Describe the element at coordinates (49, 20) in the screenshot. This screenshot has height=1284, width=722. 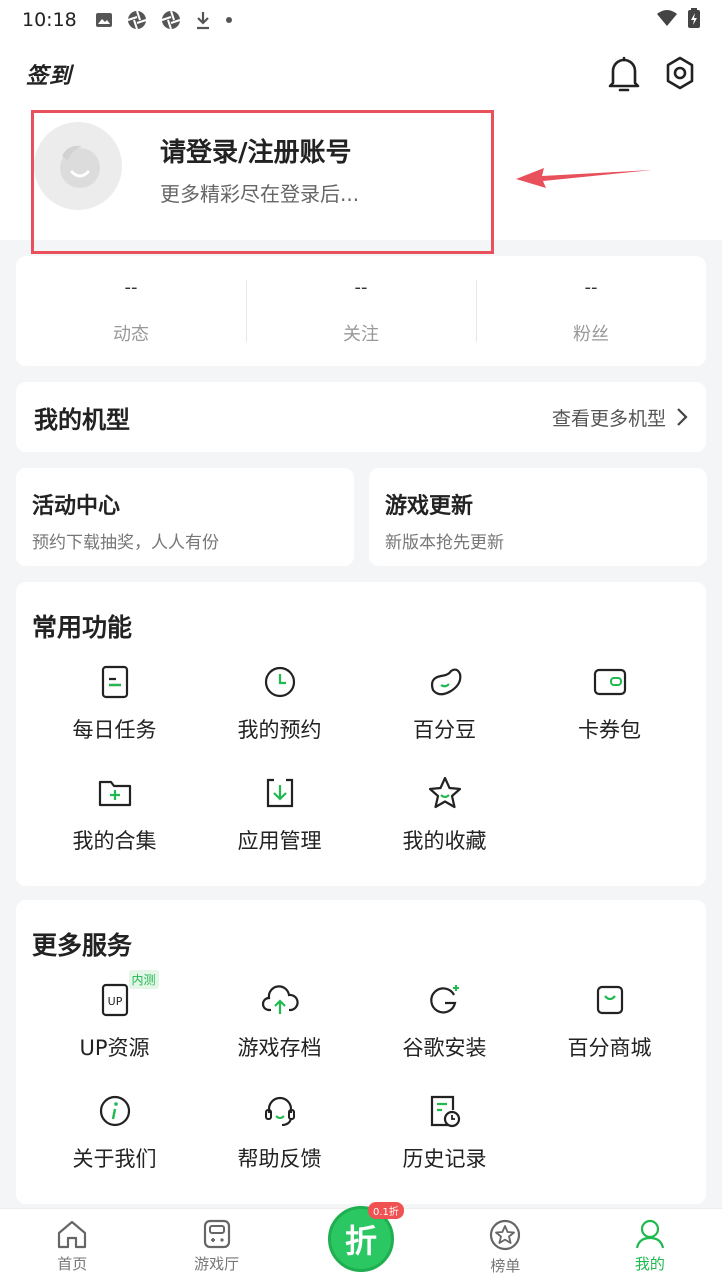
I see `status-time: 10:18` at that location.